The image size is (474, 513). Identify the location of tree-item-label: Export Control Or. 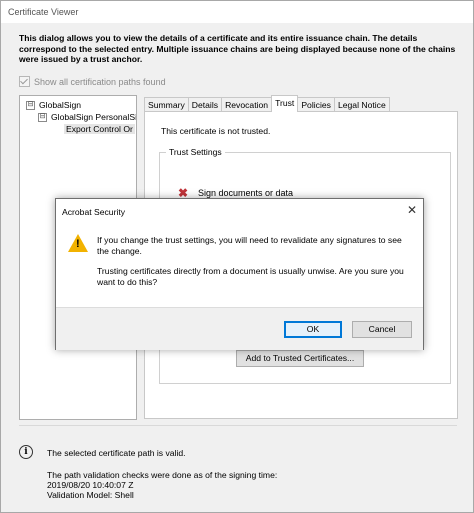
(99, 129).